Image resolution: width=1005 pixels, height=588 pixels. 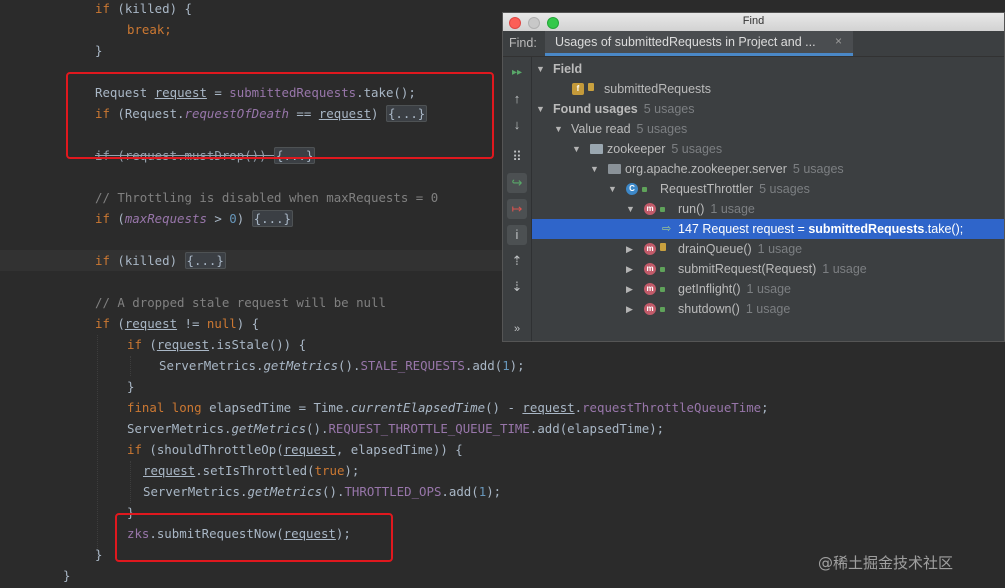 What do you see at coordinates (517, 183) in the screenshot?
I see `read-access-icon: ↪` at bounding box center [517, 183].